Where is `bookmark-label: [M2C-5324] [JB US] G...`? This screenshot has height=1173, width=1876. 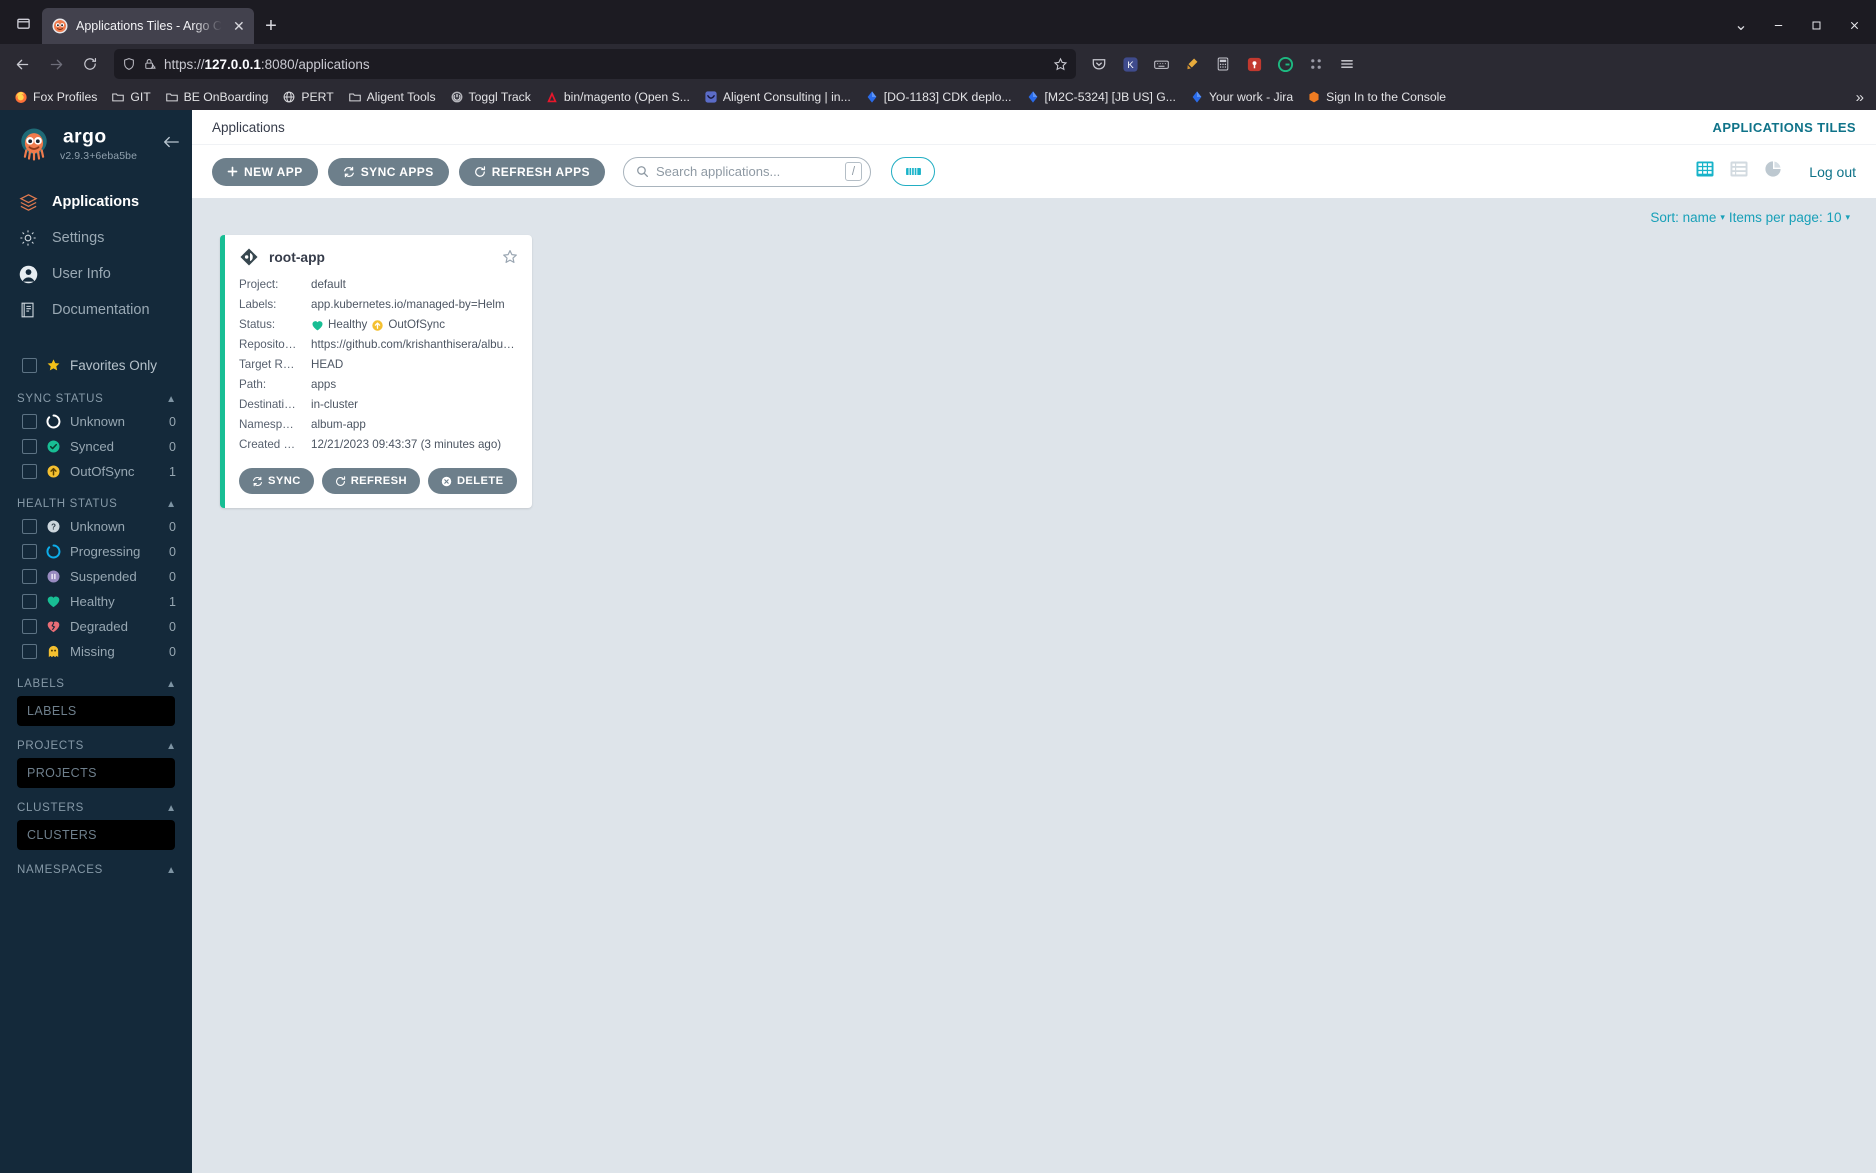
bookmark-label: [M2C-5324] [JB US] G... is located at coordinates (1110, 97).